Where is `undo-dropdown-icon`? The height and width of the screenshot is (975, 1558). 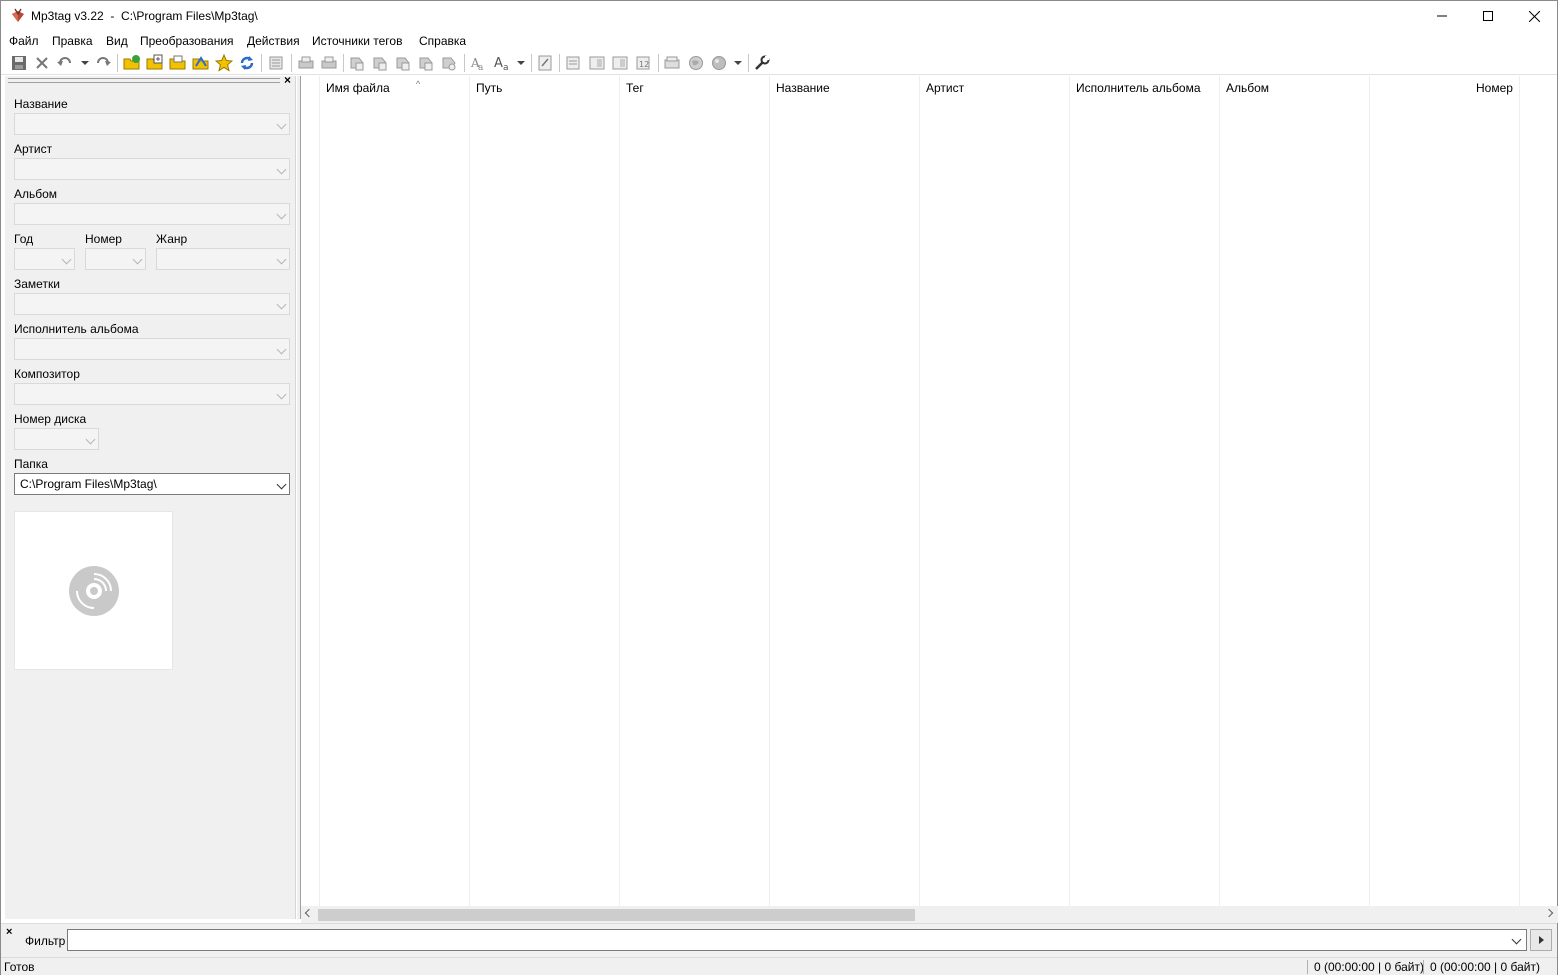 undo-dropdown-icon is located at coordinates (85, 63).